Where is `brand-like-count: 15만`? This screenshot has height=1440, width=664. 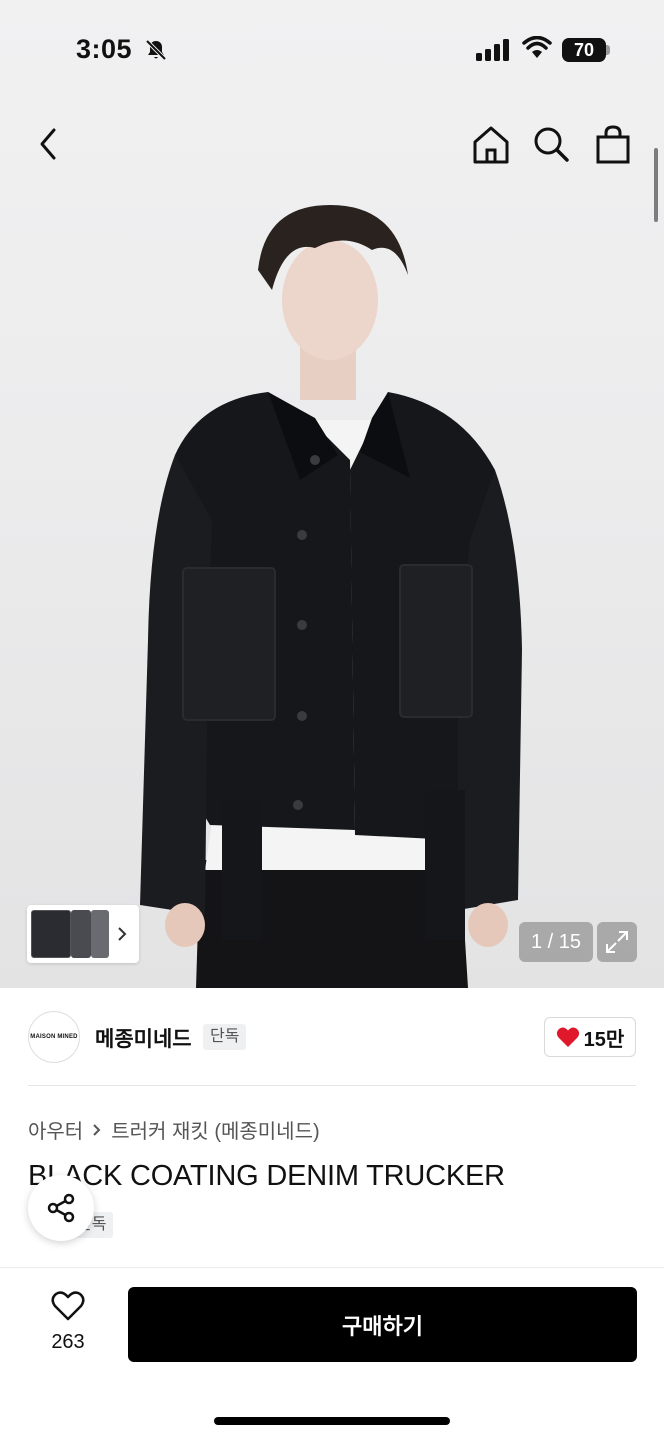
brand-like-count: 15만 is located at coordinates (604, 1039).